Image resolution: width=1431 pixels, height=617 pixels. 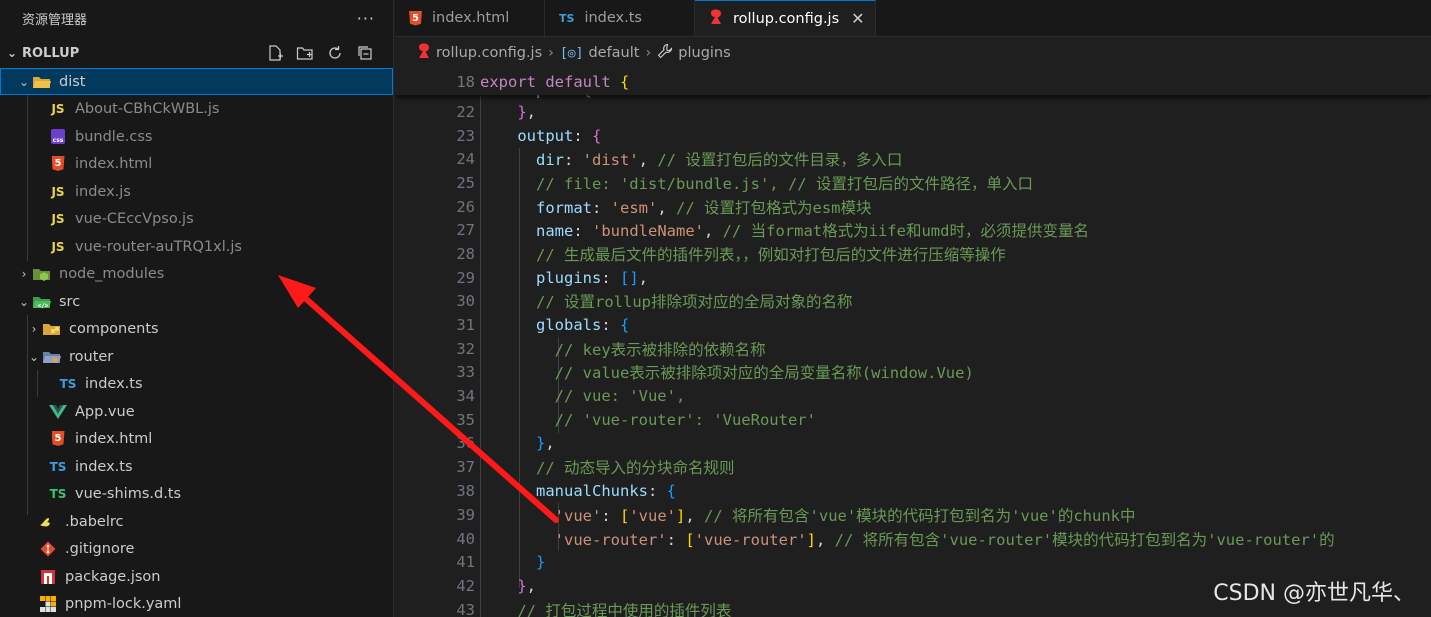 I want to click on tree-item-label: node_modules, so click(x=112, y=273).